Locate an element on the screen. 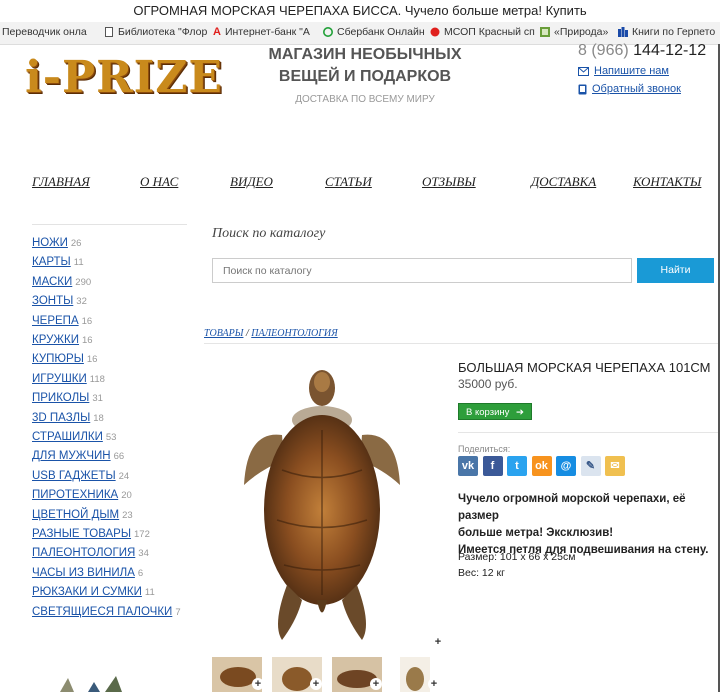 The image size is (720, 692). category-count: 20 is located at coordinates (126, 496).